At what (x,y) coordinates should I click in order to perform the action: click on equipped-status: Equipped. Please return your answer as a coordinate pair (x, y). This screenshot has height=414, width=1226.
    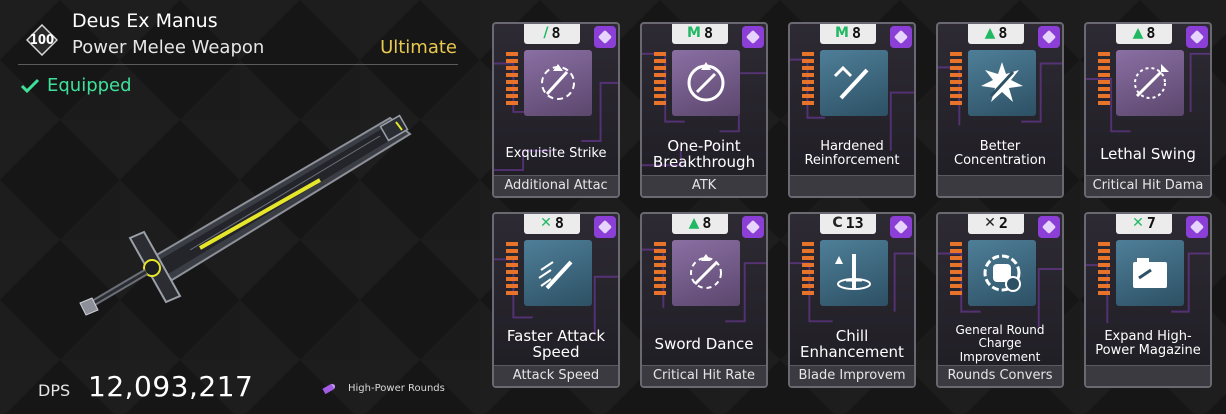
    Looking at the image, I should click on (76, 85).